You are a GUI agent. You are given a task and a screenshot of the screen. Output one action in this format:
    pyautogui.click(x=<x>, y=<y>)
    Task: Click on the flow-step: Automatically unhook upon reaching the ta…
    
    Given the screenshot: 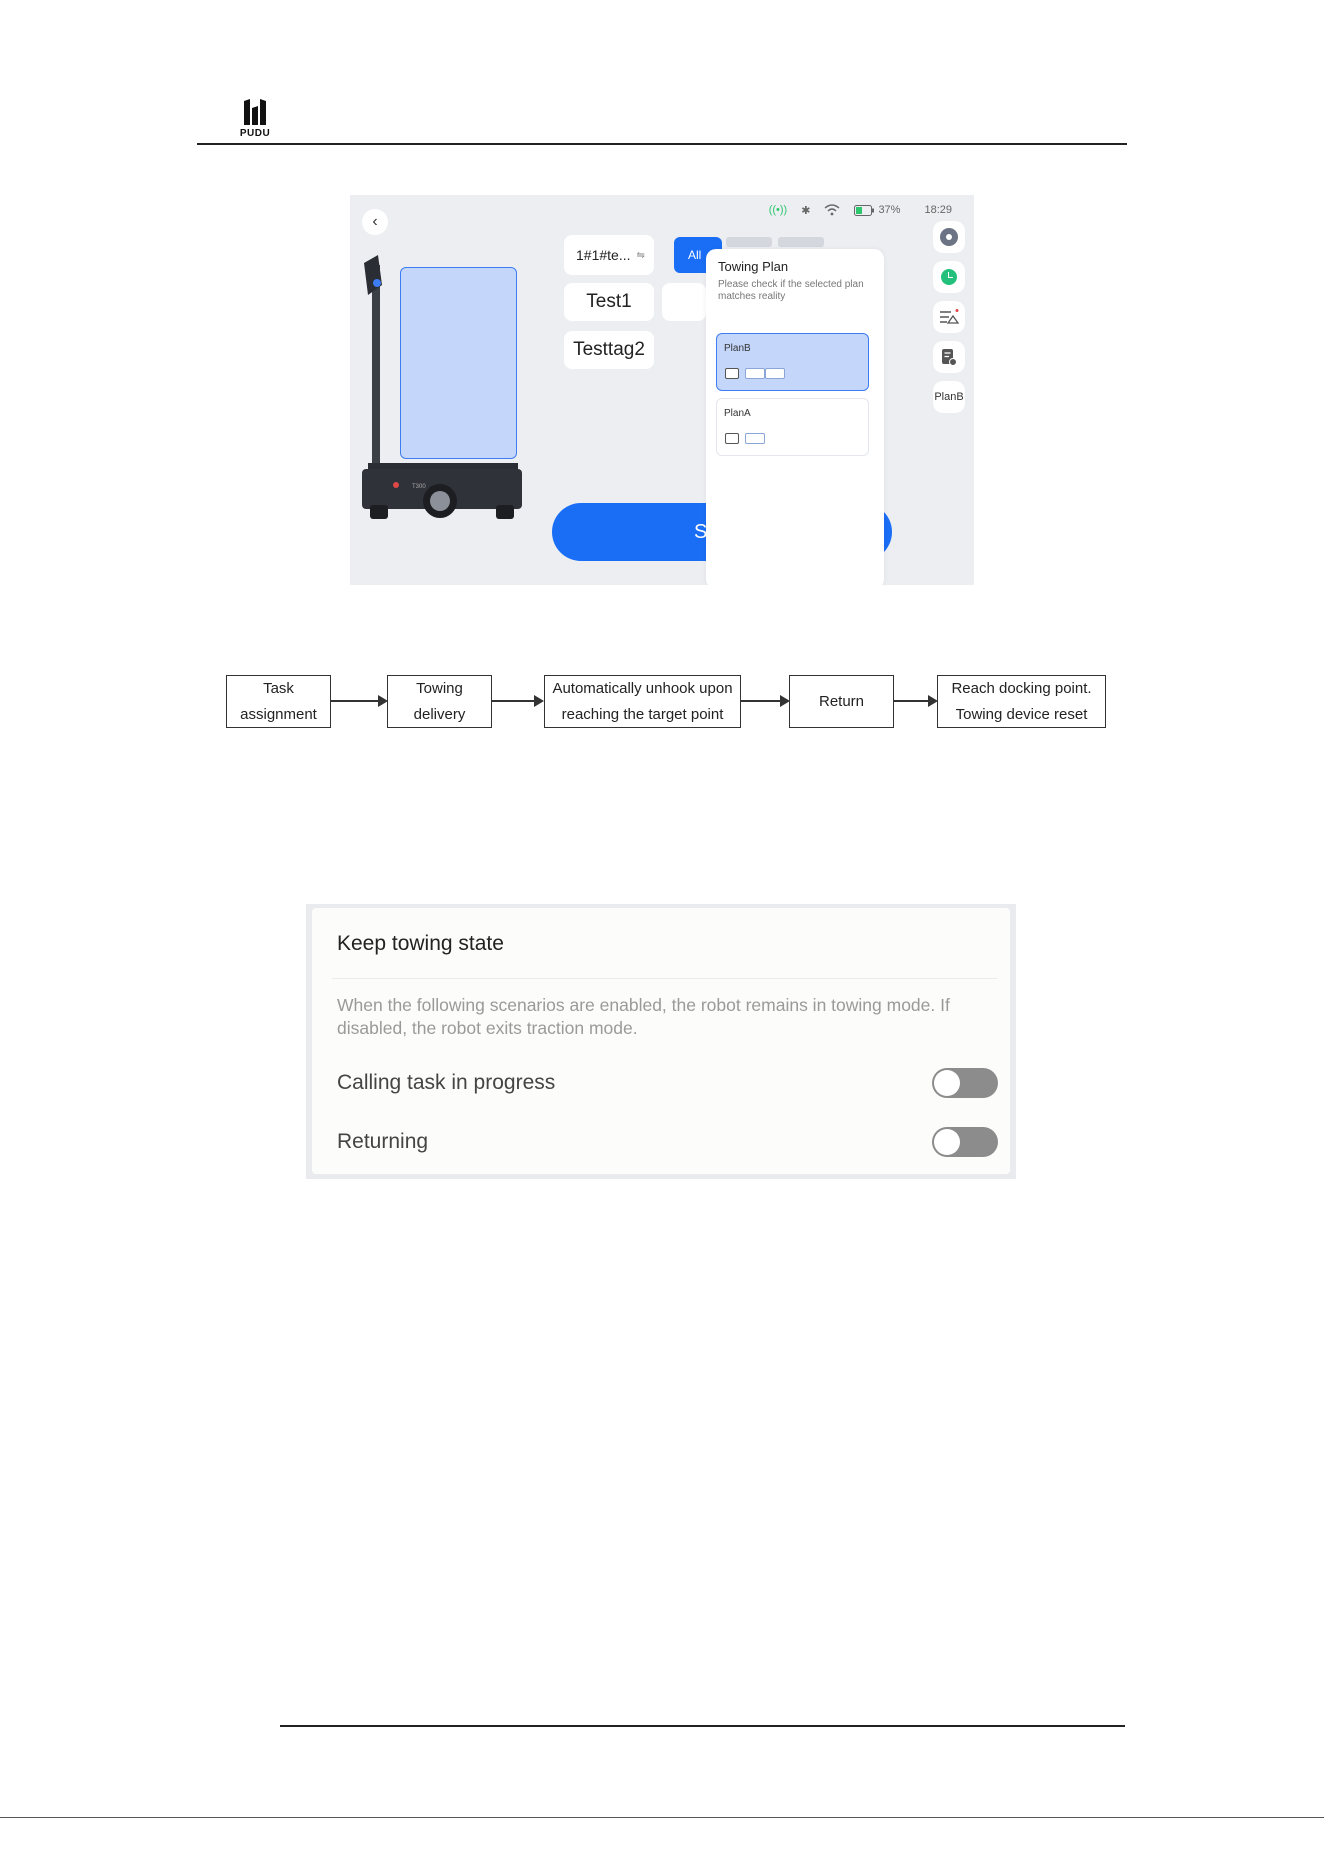 What is the action you would take?
    pyautogui.click(x=642, y=701)
    